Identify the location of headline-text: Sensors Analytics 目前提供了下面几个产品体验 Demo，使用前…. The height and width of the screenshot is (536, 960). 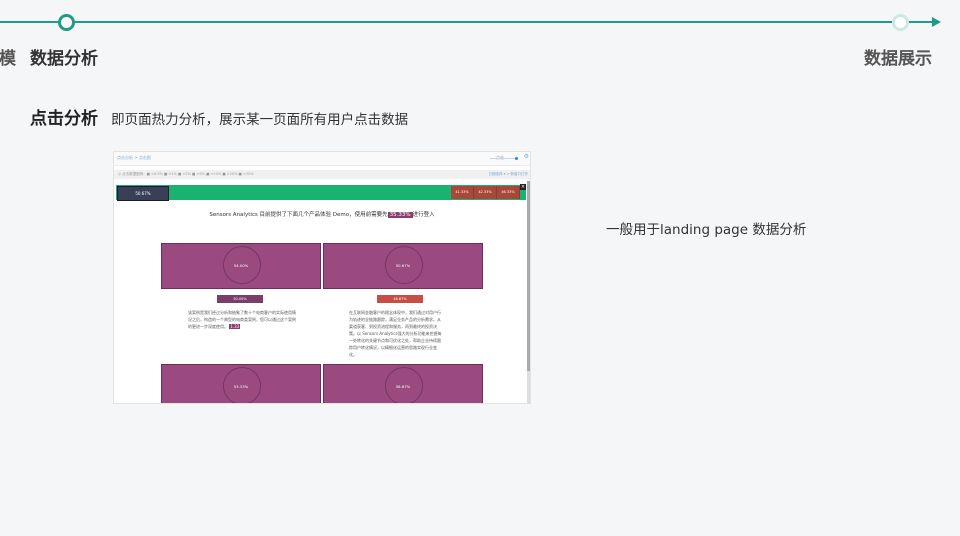
(298, 215).